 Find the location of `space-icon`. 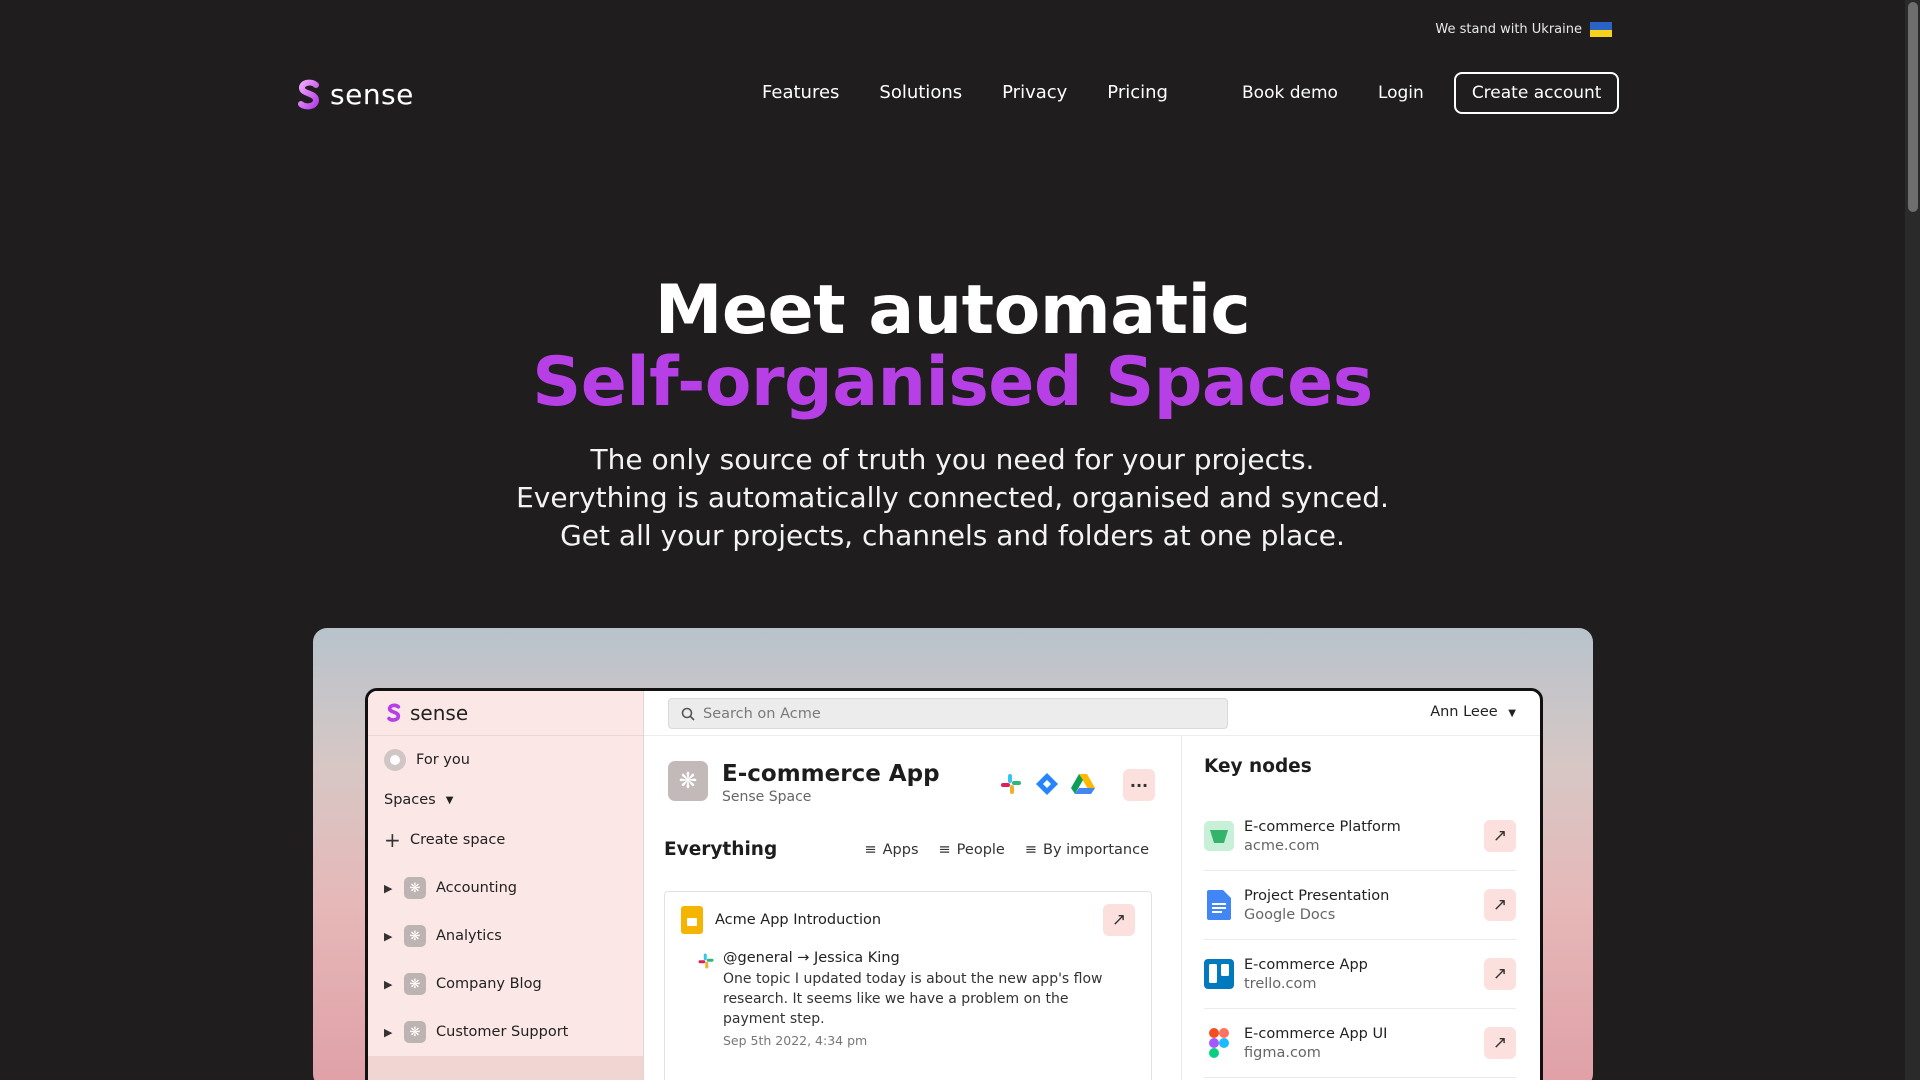

space-icon is located at coordinates (415, 936).